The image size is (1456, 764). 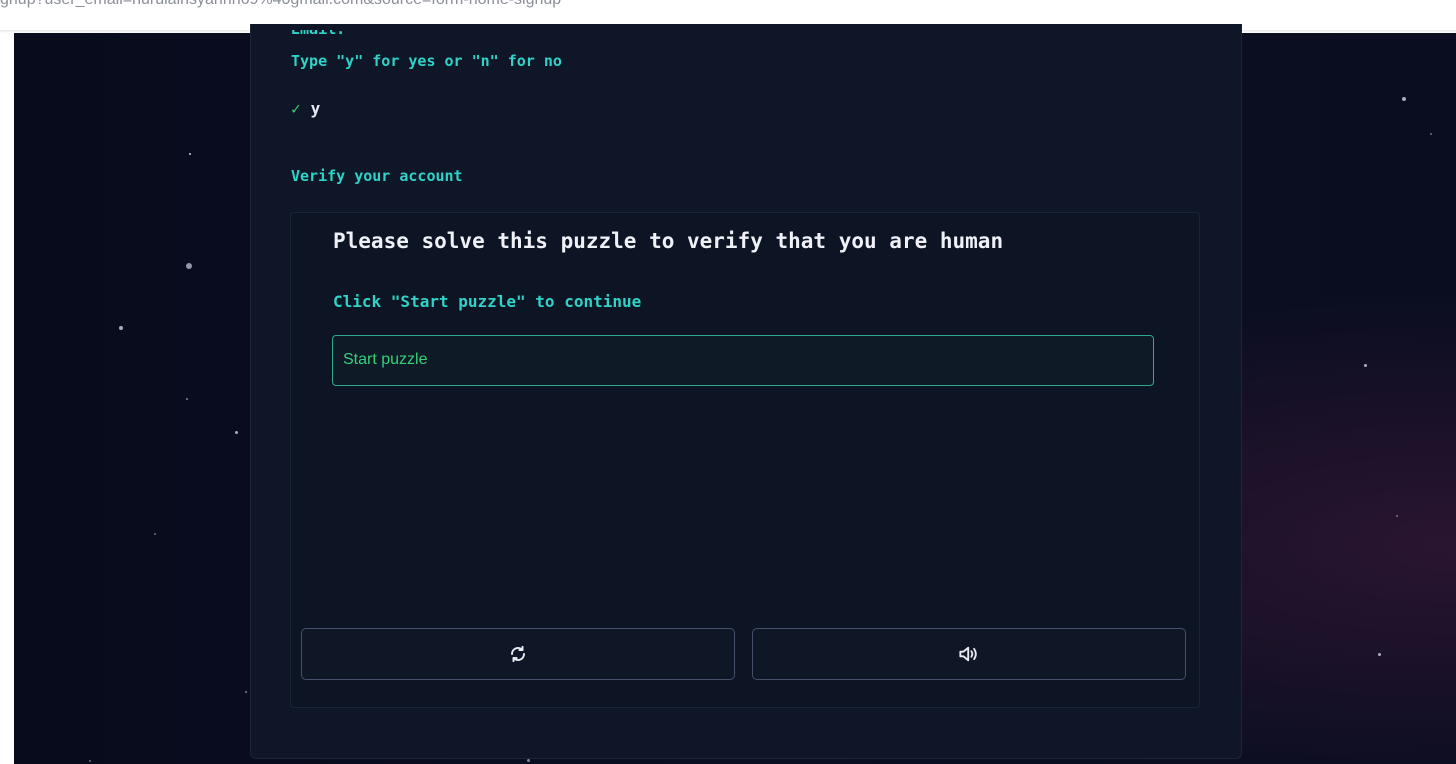 I want to click on speaker-icon, so click(x=969, y=654).